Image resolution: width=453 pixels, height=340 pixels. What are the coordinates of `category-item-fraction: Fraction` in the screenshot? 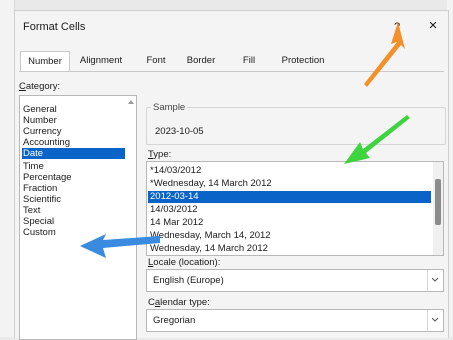 It's located at (73, 188).